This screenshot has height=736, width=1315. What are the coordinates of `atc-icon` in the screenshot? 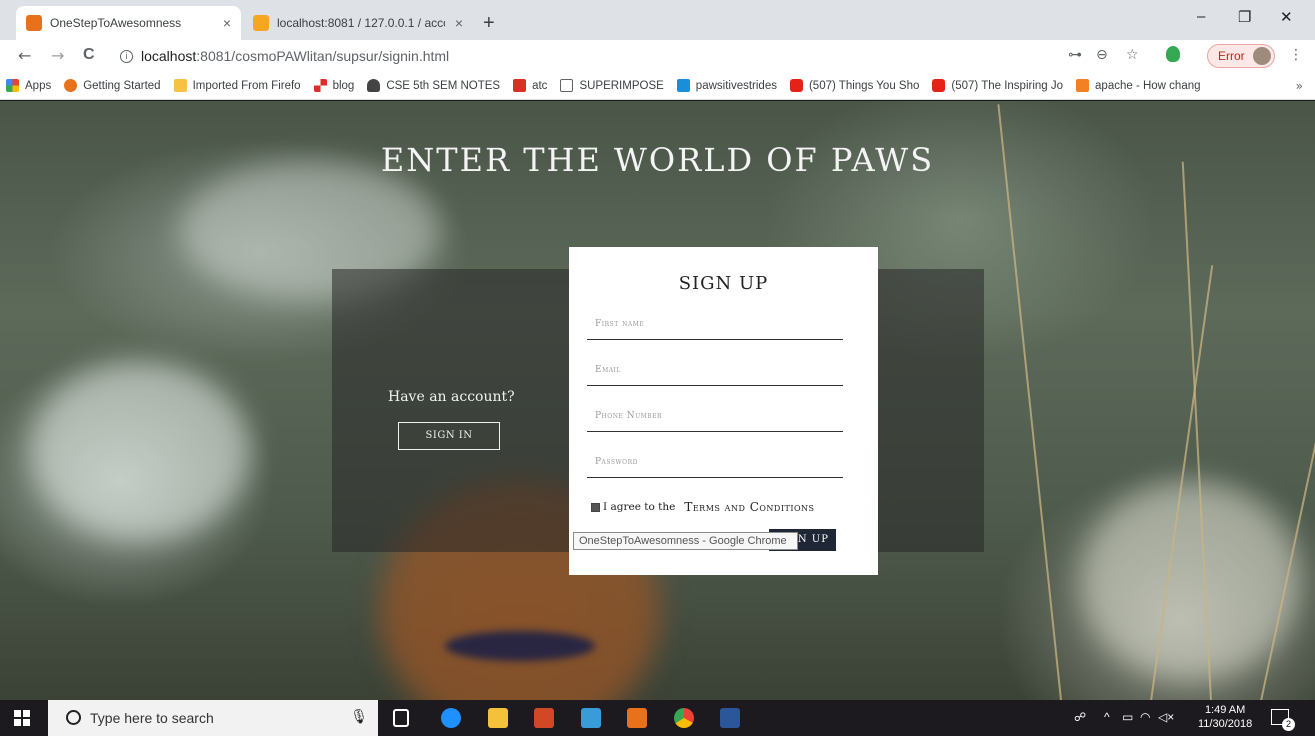 It's located at (520, 85).